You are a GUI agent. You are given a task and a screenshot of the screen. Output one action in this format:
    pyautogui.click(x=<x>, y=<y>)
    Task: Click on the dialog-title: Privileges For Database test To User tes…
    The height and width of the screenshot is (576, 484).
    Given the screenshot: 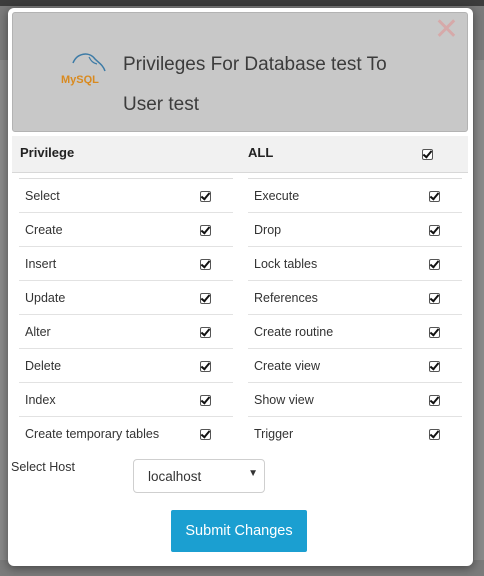 What is the action you would take?
    pyautogui.click(x=255, y=84)
    